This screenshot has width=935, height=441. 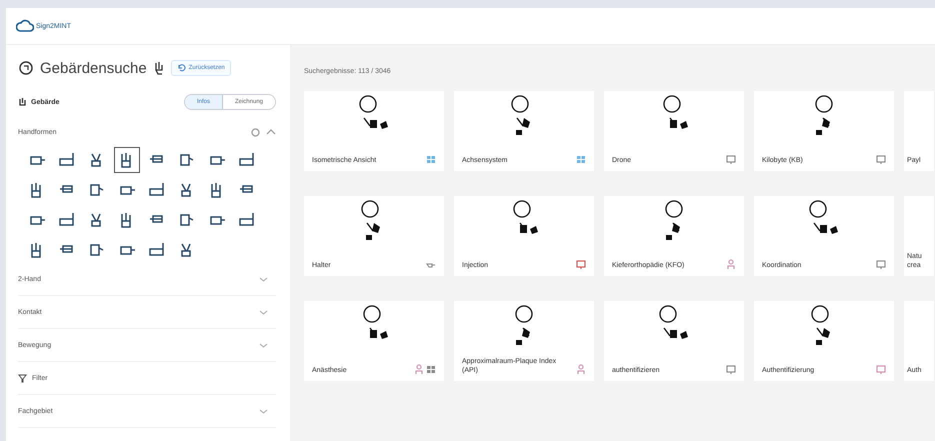 I want to click on panel-title: Gebärdensuche, so click(x=93, y=68).